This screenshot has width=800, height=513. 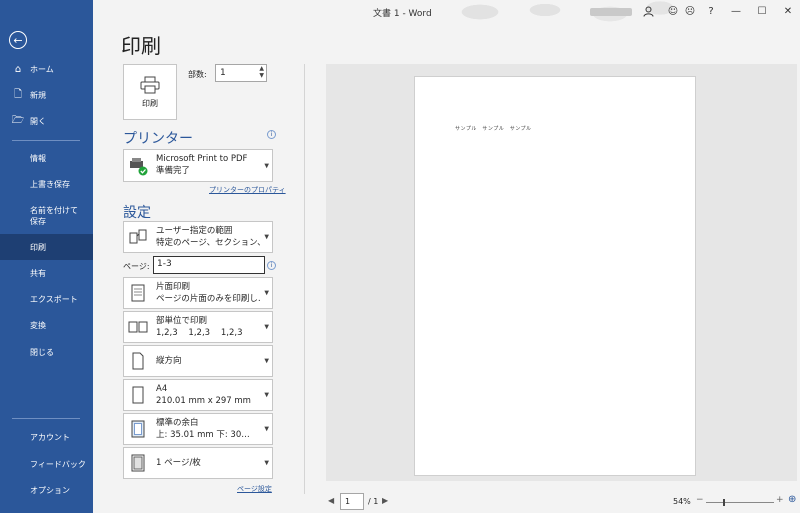 I want to click on orientation-title: 縦方向, so click(x=169, y=361).